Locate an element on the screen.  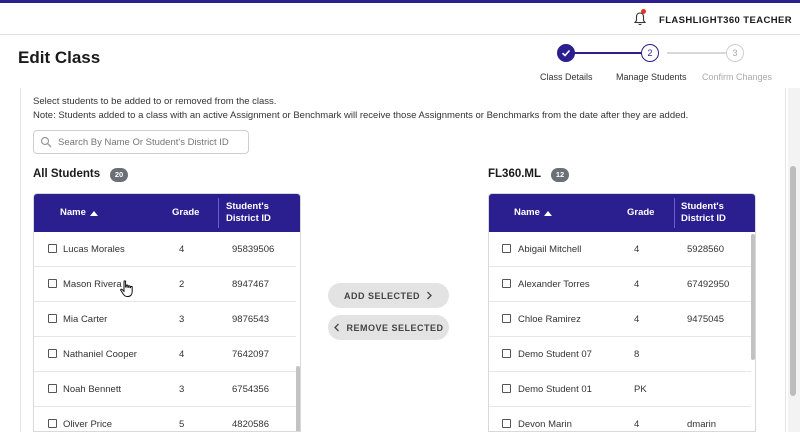
top-bar: FLASHLIGHT360 TEACHER is located at coordinates (400, 19).